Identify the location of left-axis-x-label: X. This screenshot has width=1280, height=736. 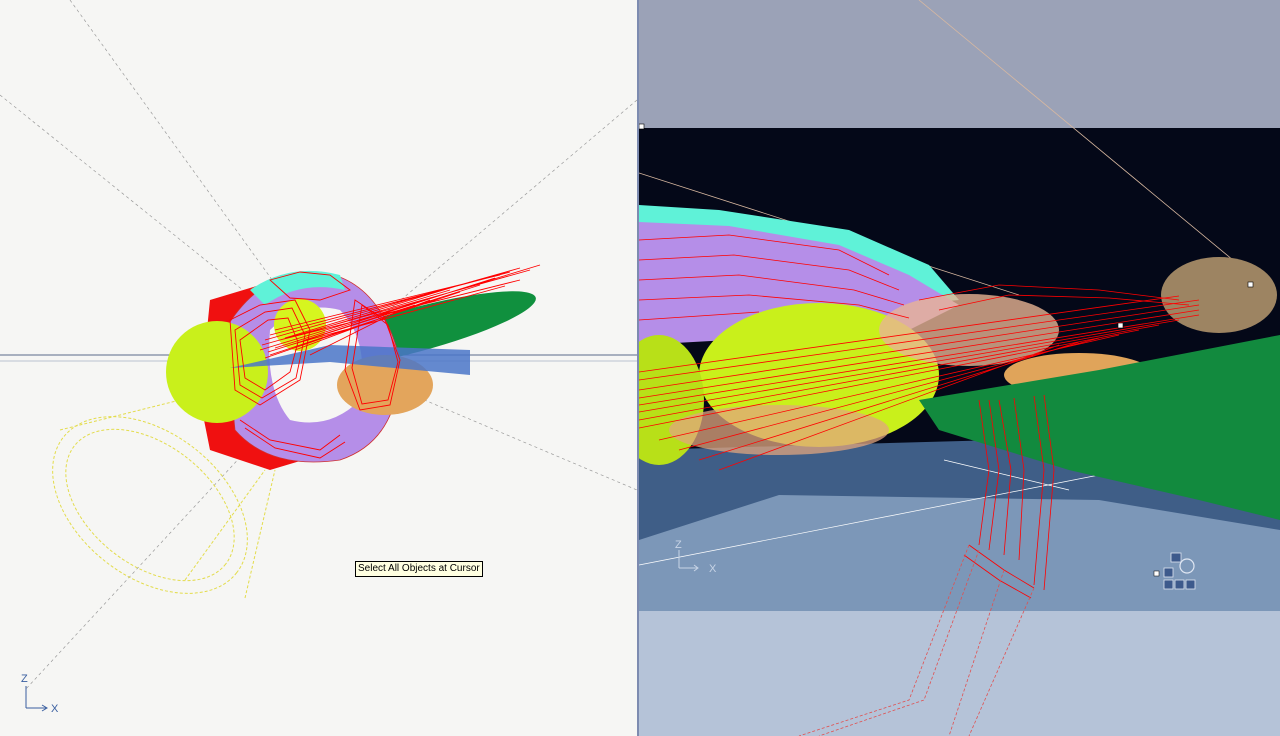
(55, 709).